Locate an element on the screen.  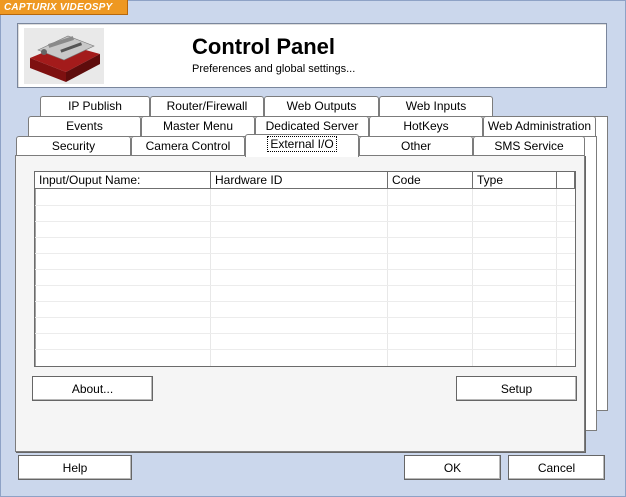
page-title: Control Panel is located at coordinates (264, 46).